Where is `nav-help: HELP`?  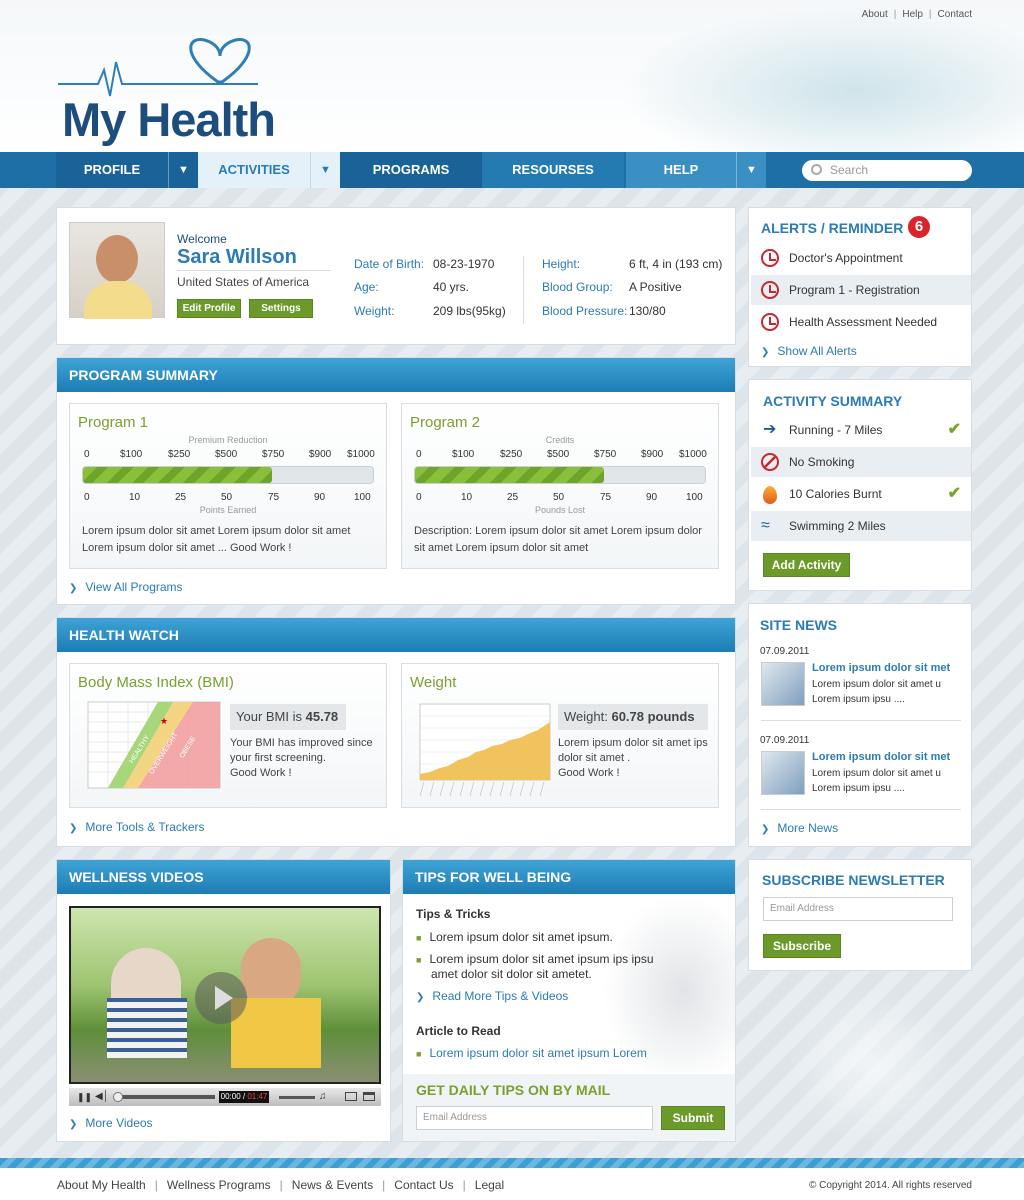 nav-help: HELP is located at coordinates (681, 170).